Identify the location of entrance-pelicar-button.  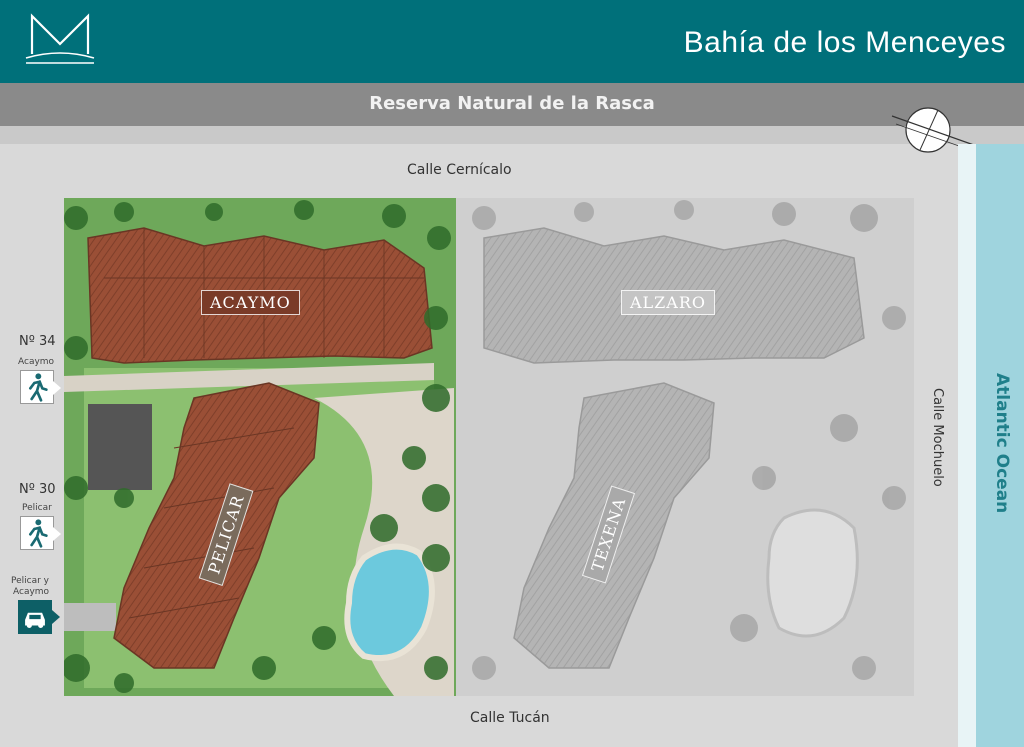
(40, 533).